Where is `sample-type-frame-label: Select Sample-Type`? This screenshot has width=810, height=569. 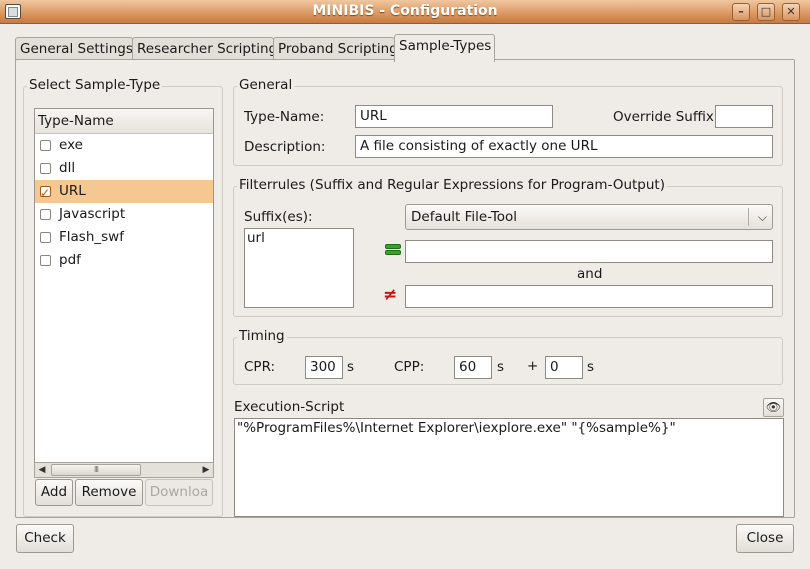 sample-type-frame-label: Select Sample-Type is located at coordinates (95, 85).